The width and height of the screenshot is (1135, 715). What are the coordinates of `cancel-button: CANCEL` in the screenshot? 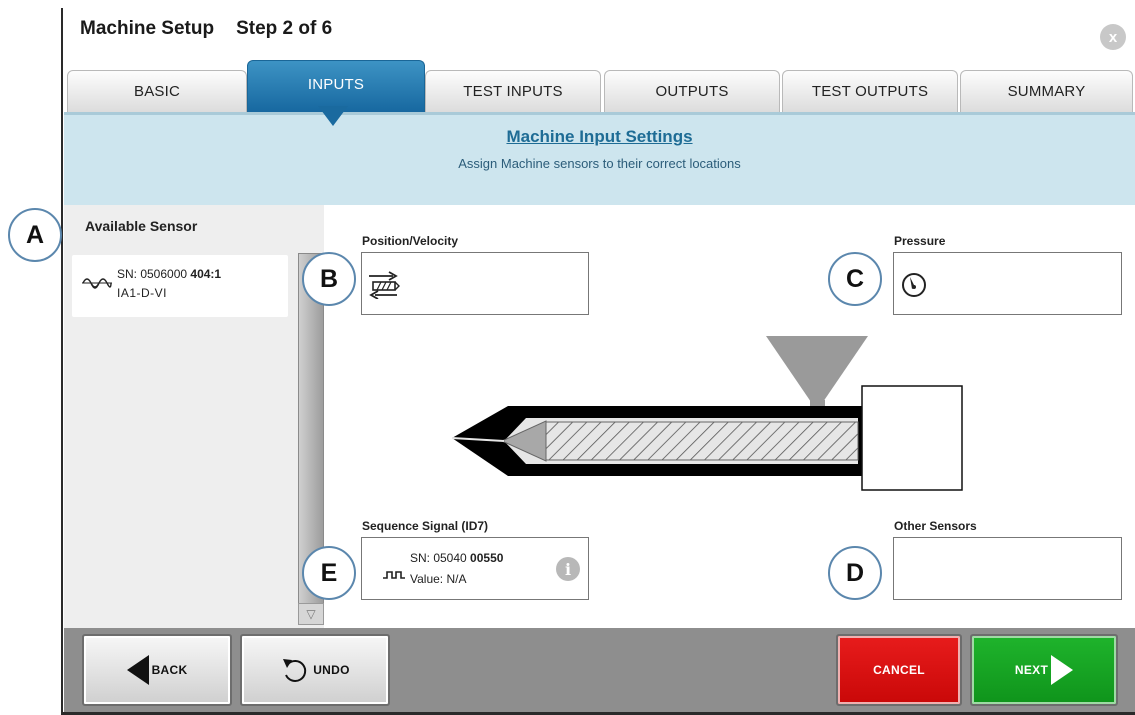 It's located at (899, 670).